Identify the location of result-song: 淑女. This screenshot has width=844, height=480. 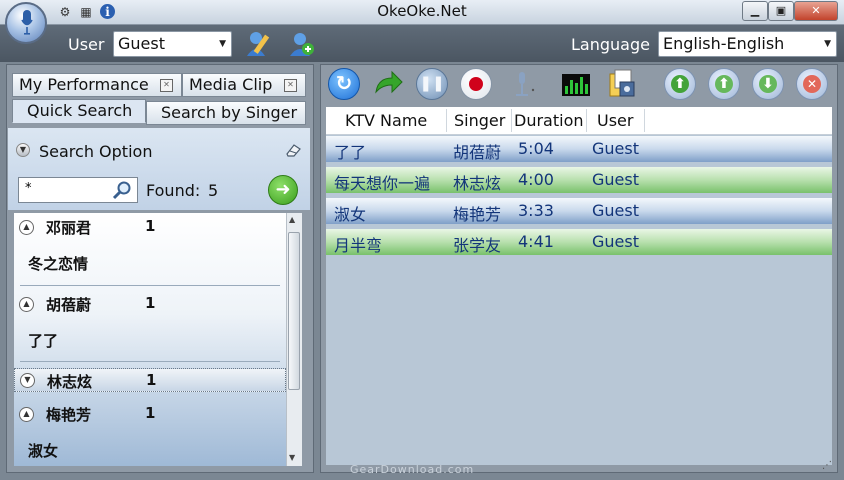
(43, 451).